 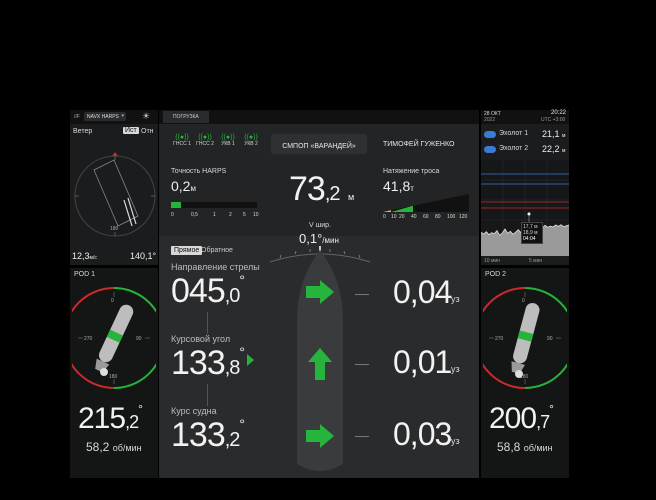 I want to click on boom-direction-int: 045, so click(x=198, y=291).